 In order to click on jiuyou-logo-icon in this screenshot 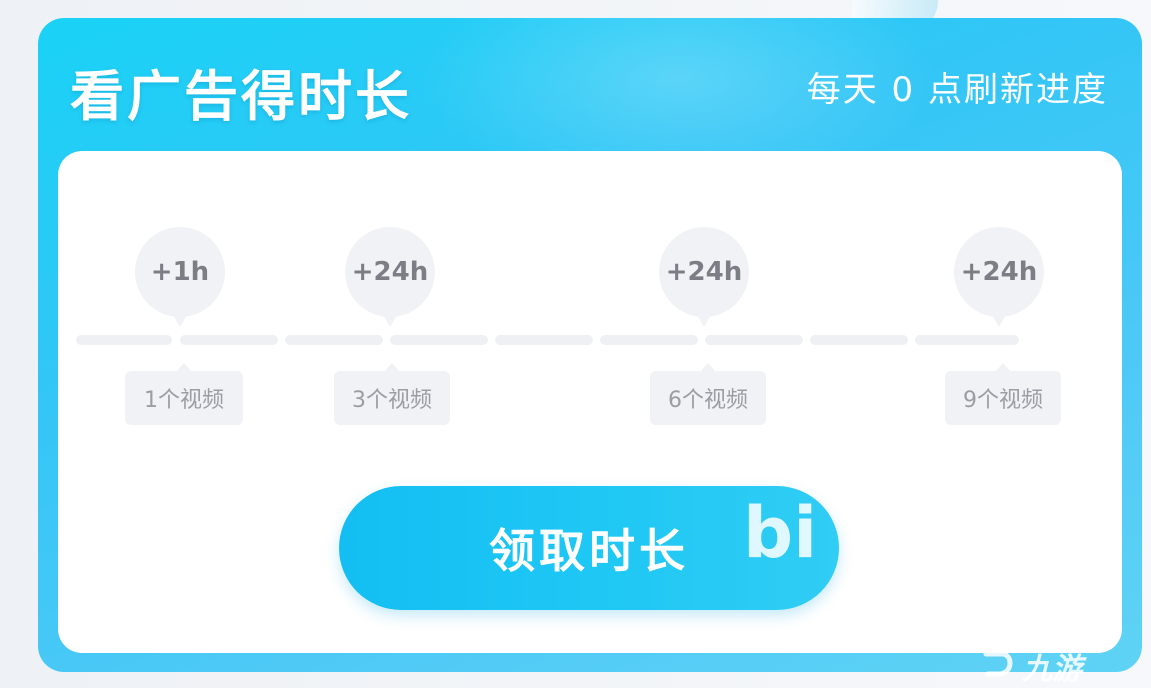, I will do `click(998, 656)`.